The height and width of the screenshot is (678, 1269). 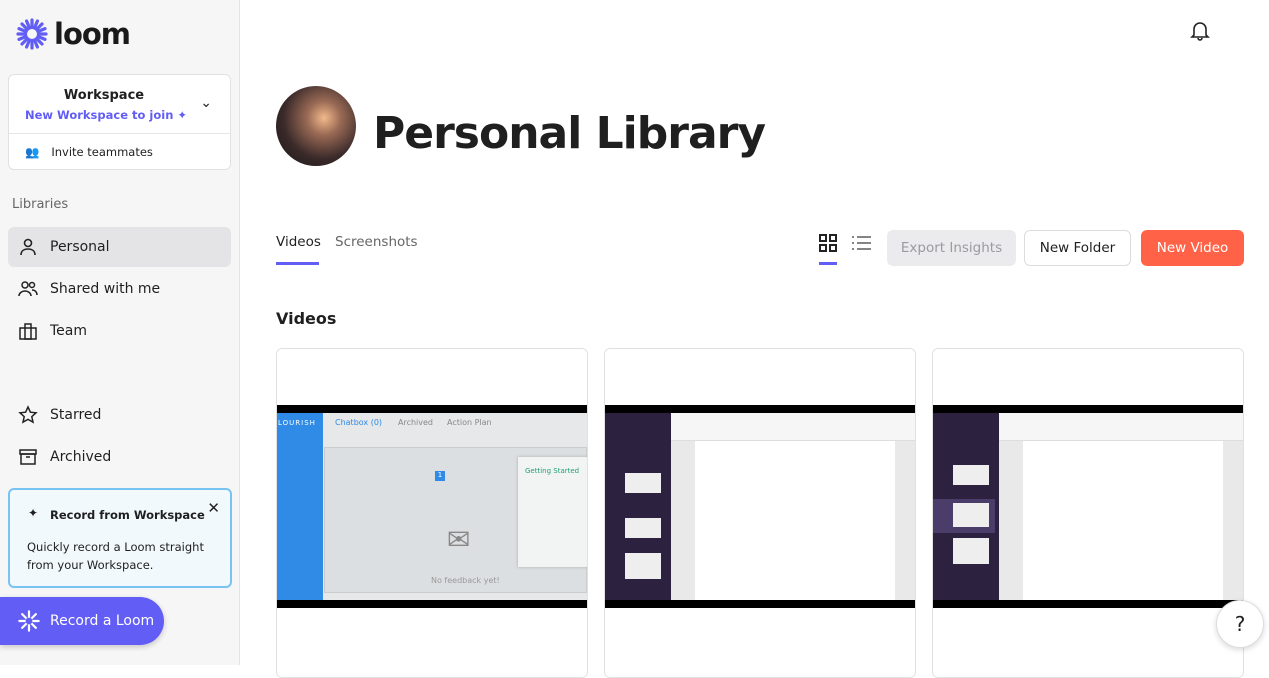 I want to click on chevron-down-icon: ⌄, so click(x=206, y=103).